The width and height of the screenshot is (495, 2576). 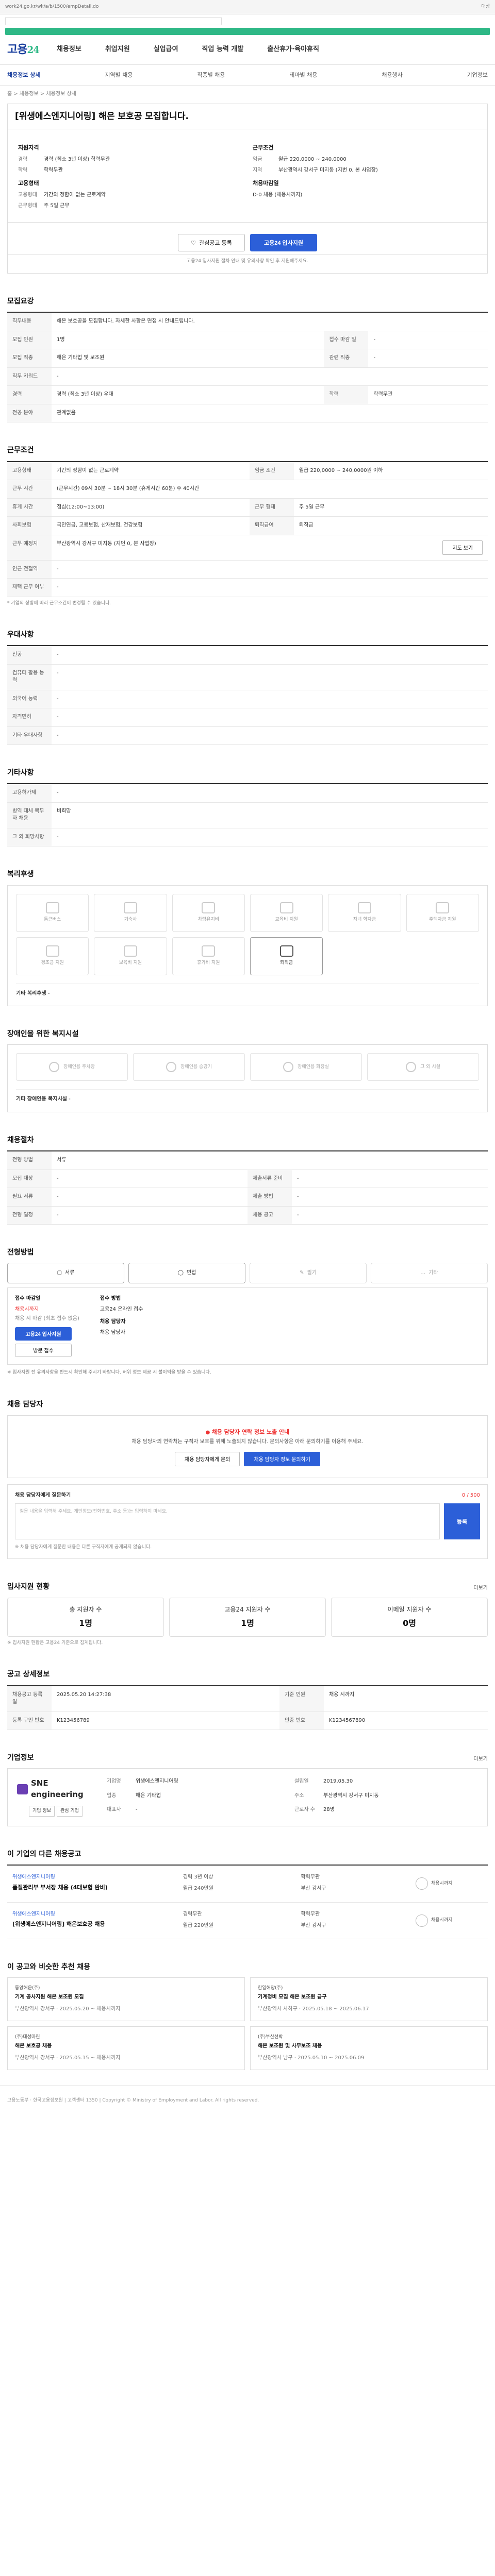 What do you see at coordinates (41, 1100) in the screenshot?
I see `disability-extra-key: 기타 장애인용 복지시설` at bounding box center [41, 1100].